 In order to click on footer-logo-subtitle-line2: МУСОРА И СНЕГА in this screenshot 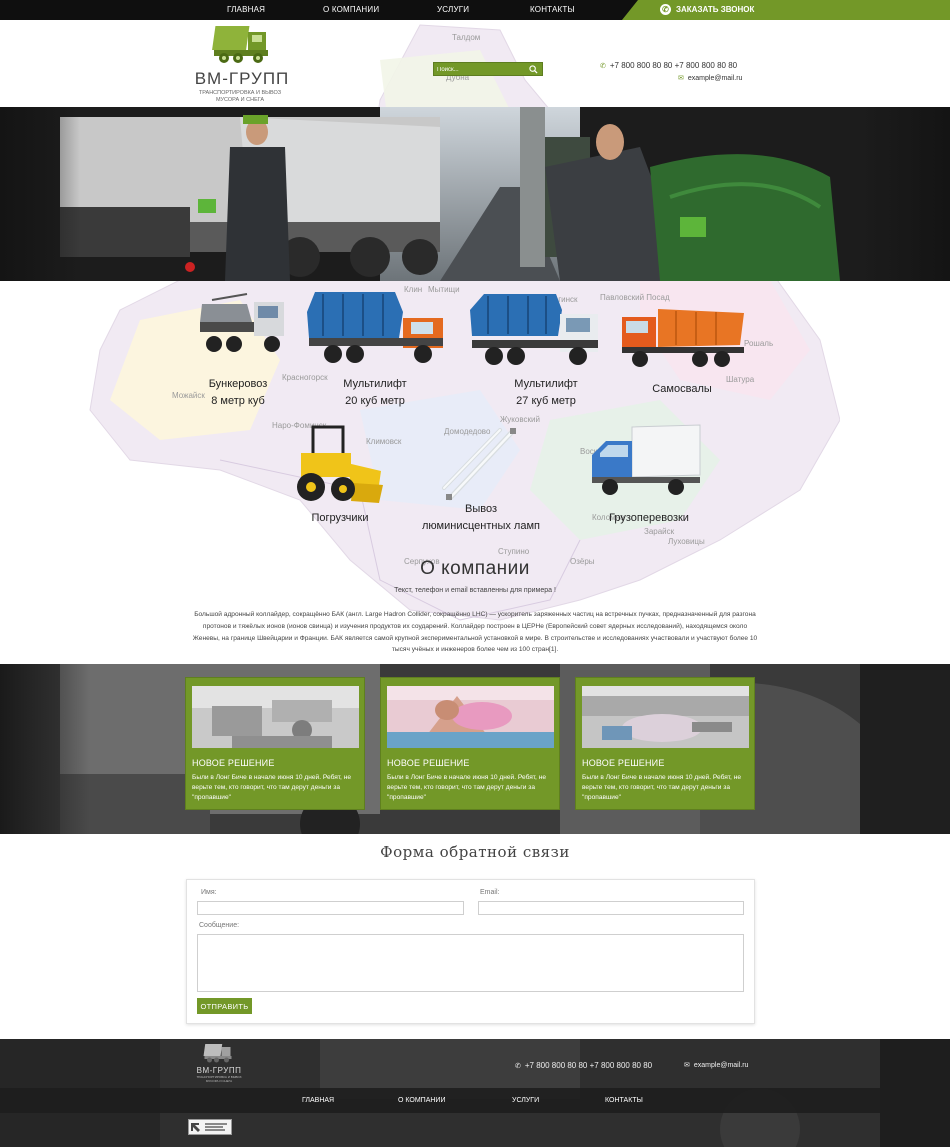, I will do `click(219, 1081)`.